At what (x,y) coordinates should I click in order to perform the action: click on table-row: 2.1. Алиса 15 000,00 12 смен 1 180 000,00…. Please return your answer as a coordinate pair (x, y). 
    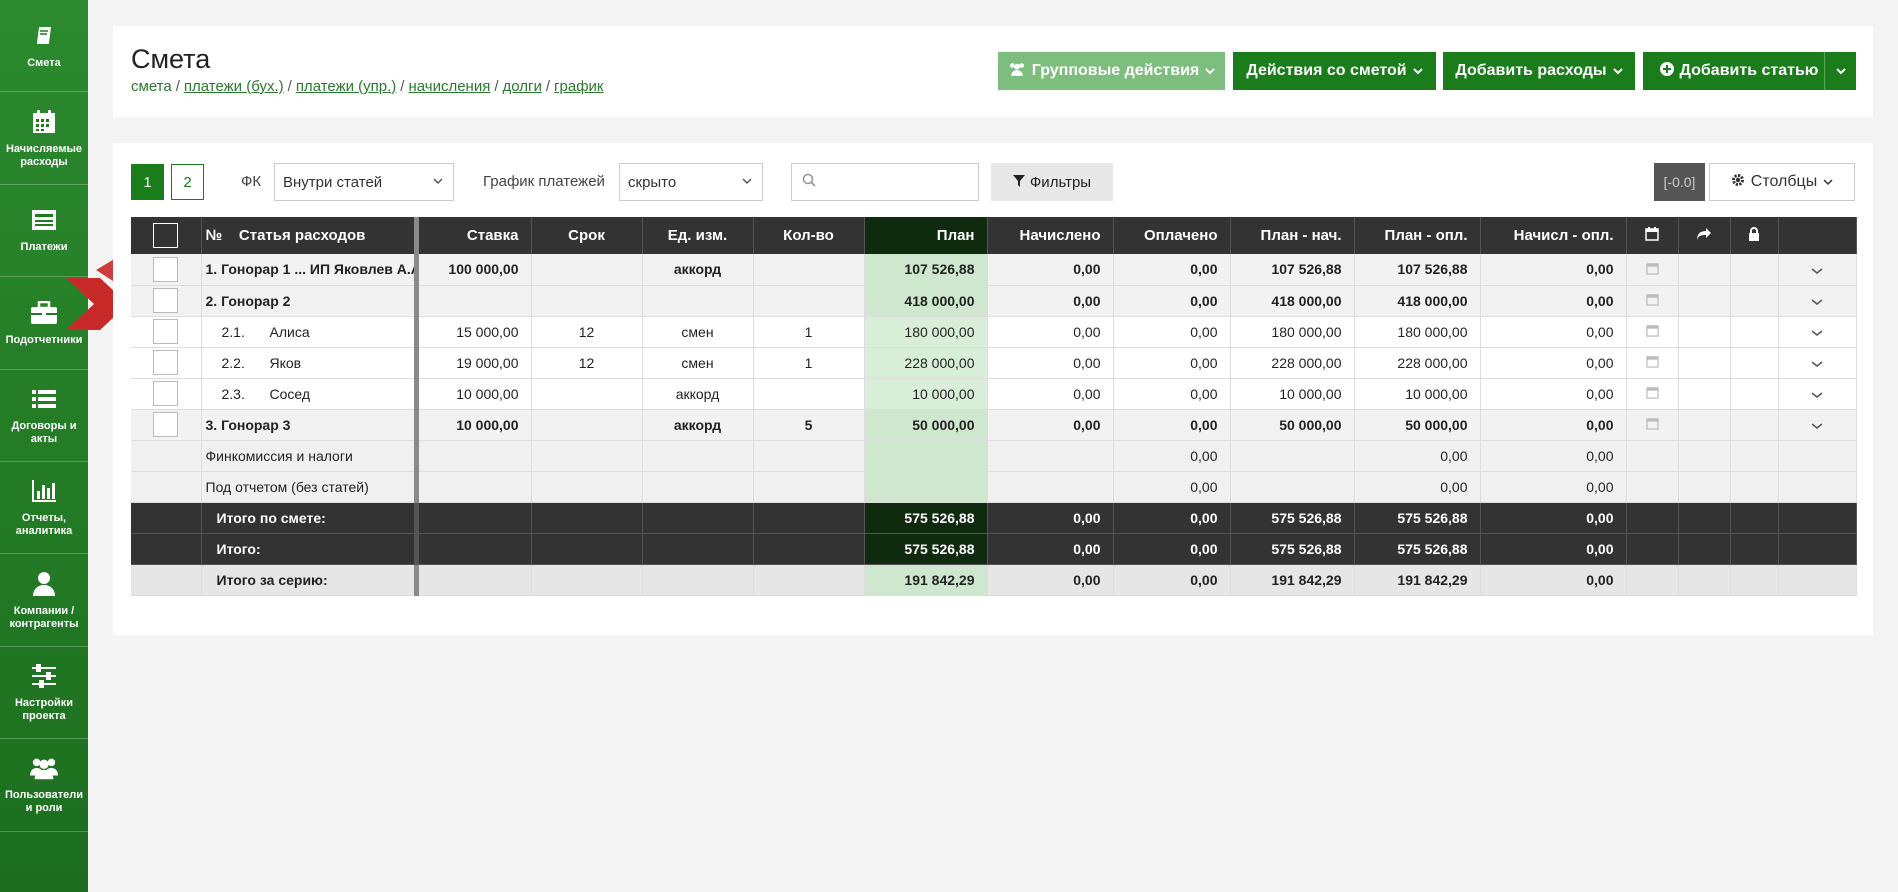
    Looking at the image, I should click on (994, 332).